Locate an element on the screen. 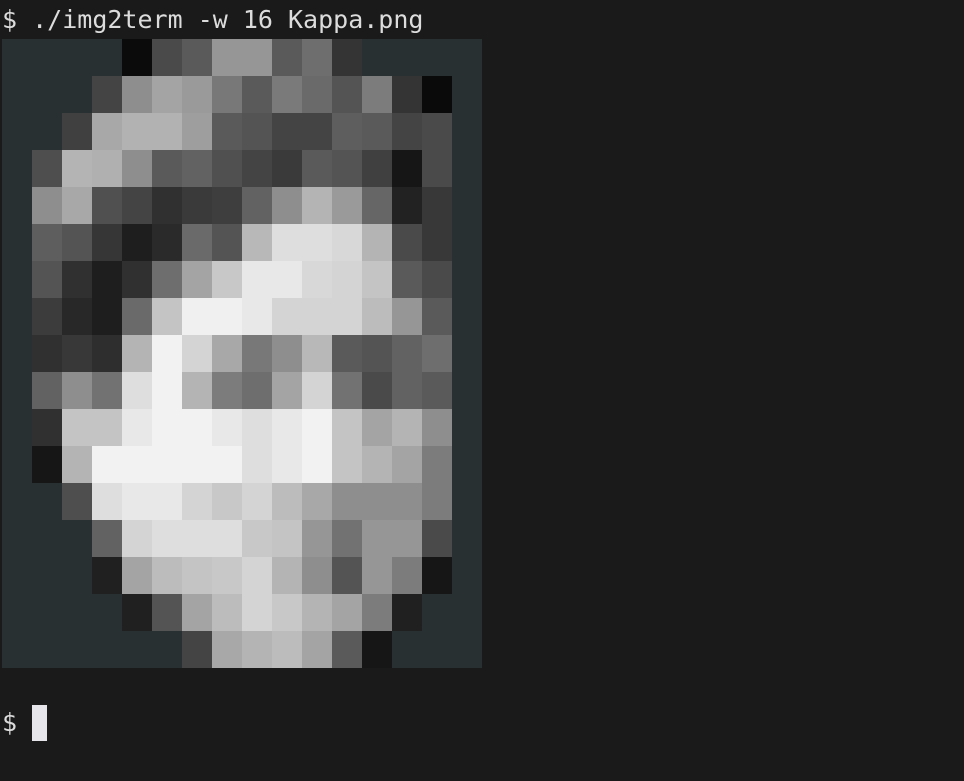 This screenshot has height=781, width=964. input-prompt: $ is located at coordinates (10, 722).